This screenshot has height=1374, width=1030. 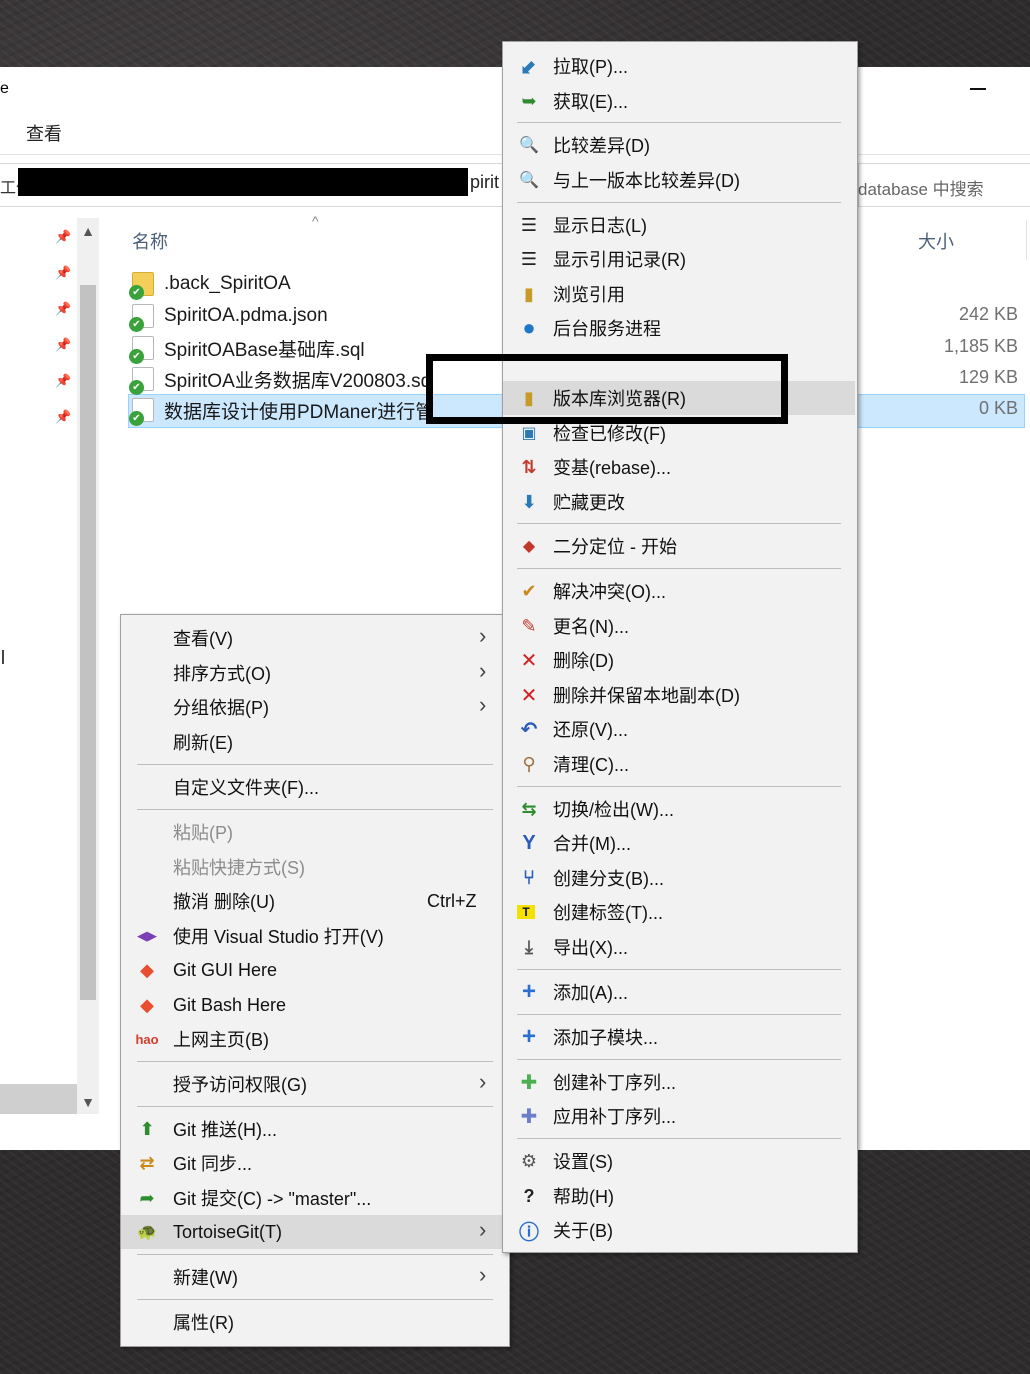 I want to click on search-placeholder: database 中搜索, so click(x=921, y=189).